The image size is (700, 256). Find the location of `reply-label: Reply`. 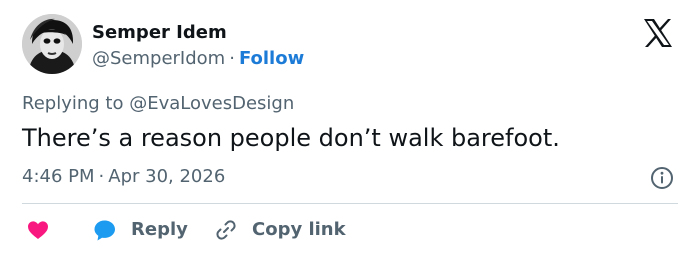

reply-label: Reply is located at coordinates (159, 229).